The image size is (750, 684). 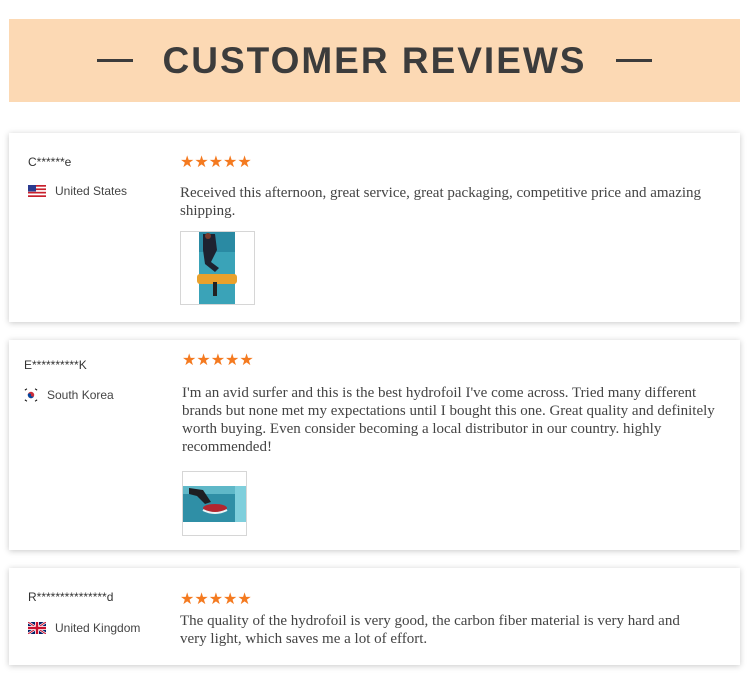 What do you see at coordinates (37, 628) in the screenshot?
I see `uk-flag-icon` at bounding box center [37, 628].